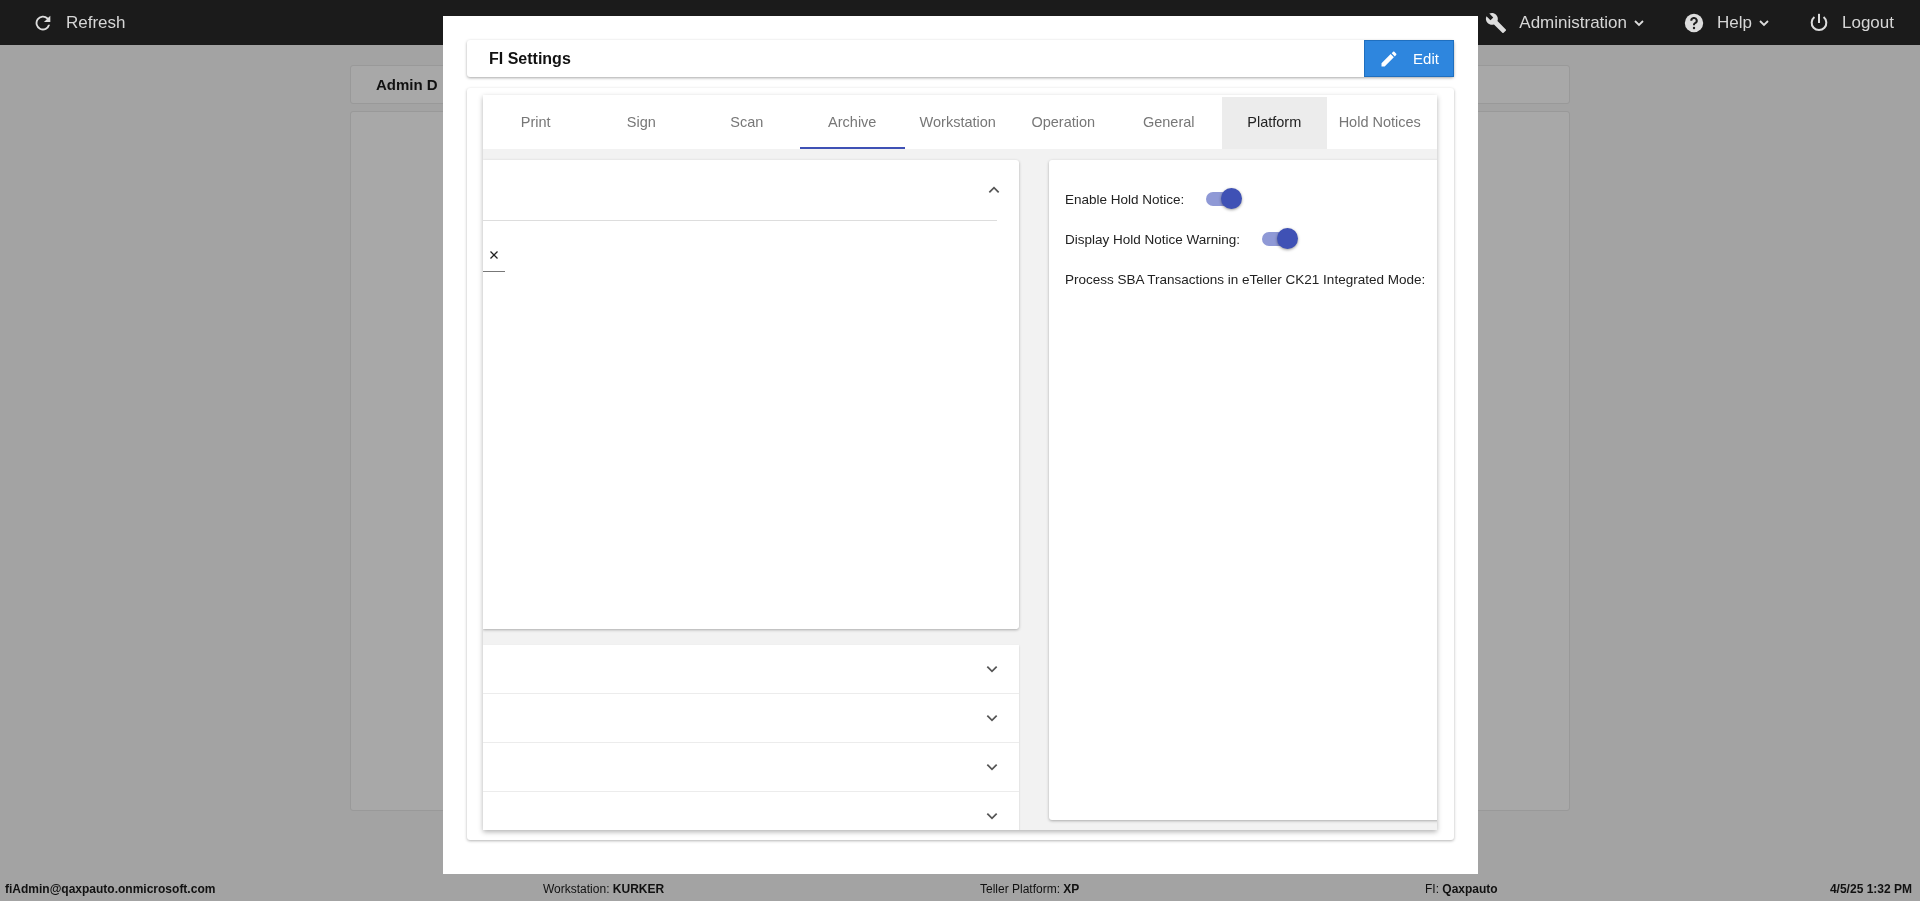  Describe the element at coordinates (1153, 239) in the screenshot. I see `setting-label: Display Hold Notice Warning:` at that location.